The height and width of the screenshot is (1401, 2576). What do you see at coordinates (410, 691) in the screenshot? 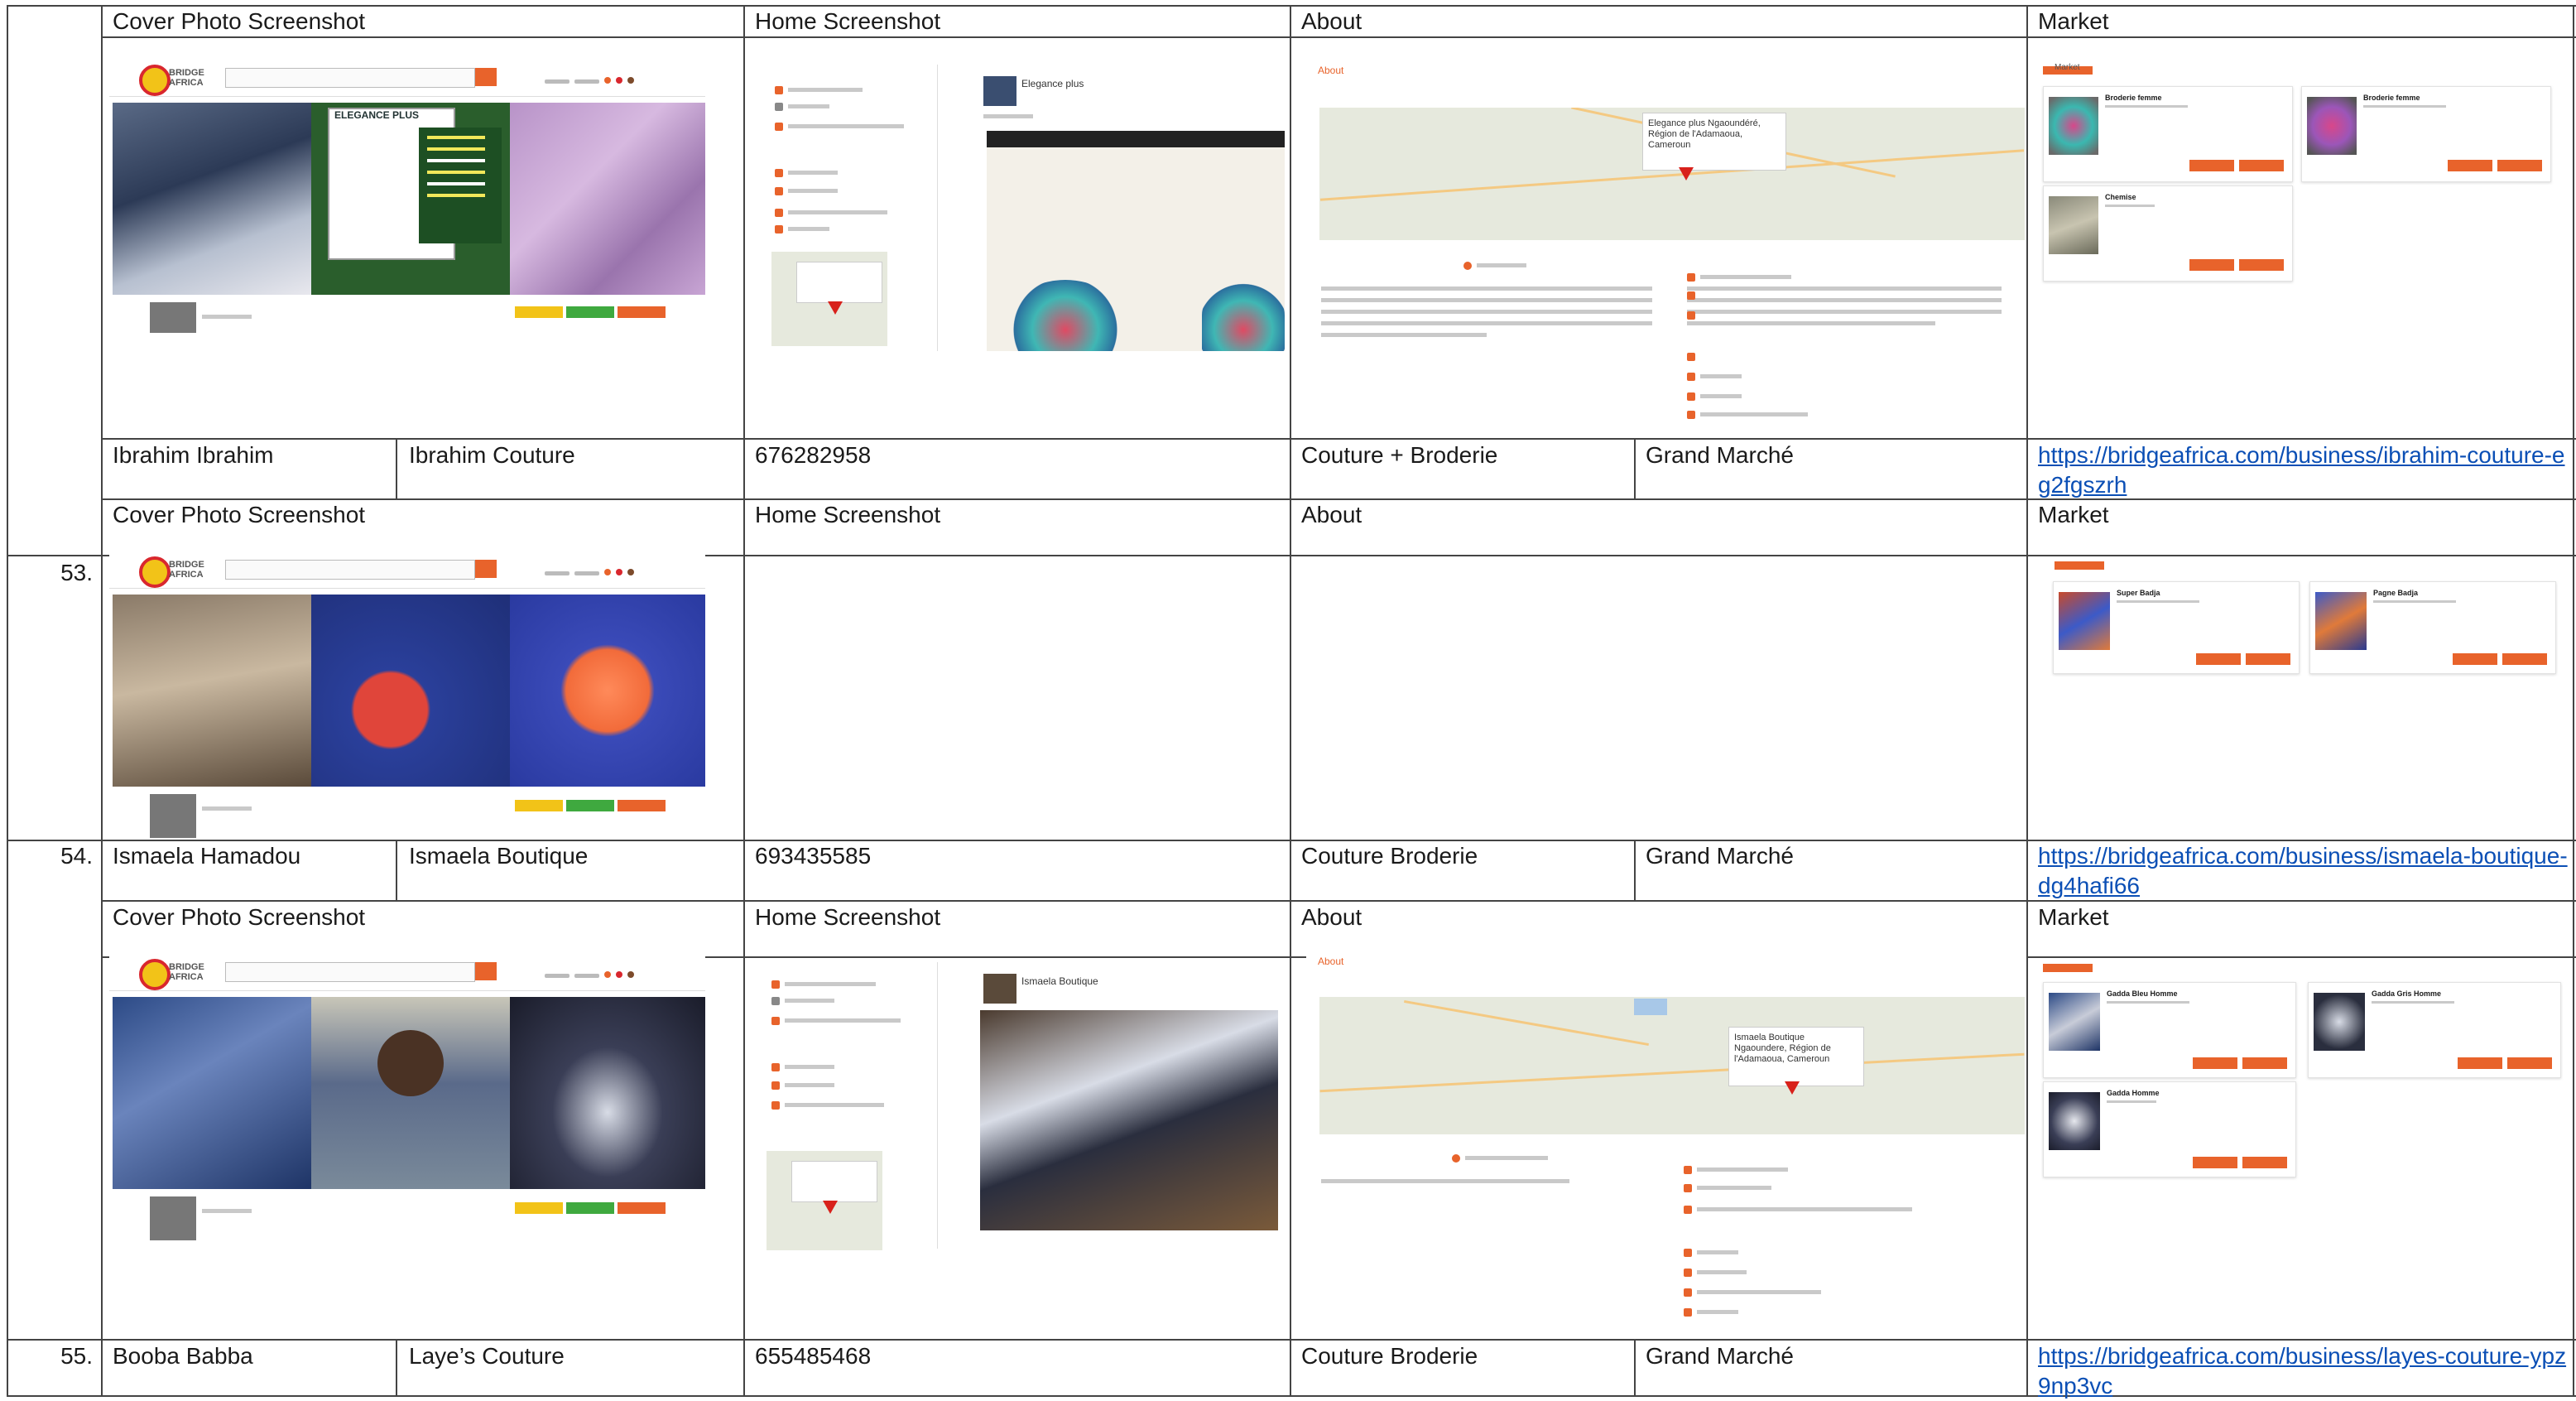
I see `cover-photo-embroidery-blue` at bounding box center [410, 691].